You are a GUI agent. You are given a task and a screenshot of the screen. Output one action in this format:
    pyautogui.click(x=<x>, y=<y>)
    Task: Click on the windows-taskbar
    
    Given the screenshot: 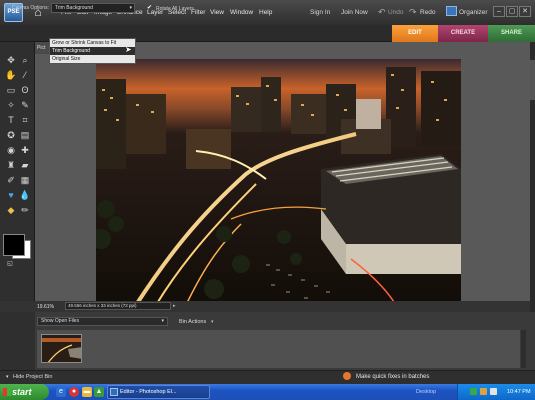 What is the action you would take?
    pyautogui.click(x=267, y=392)
    